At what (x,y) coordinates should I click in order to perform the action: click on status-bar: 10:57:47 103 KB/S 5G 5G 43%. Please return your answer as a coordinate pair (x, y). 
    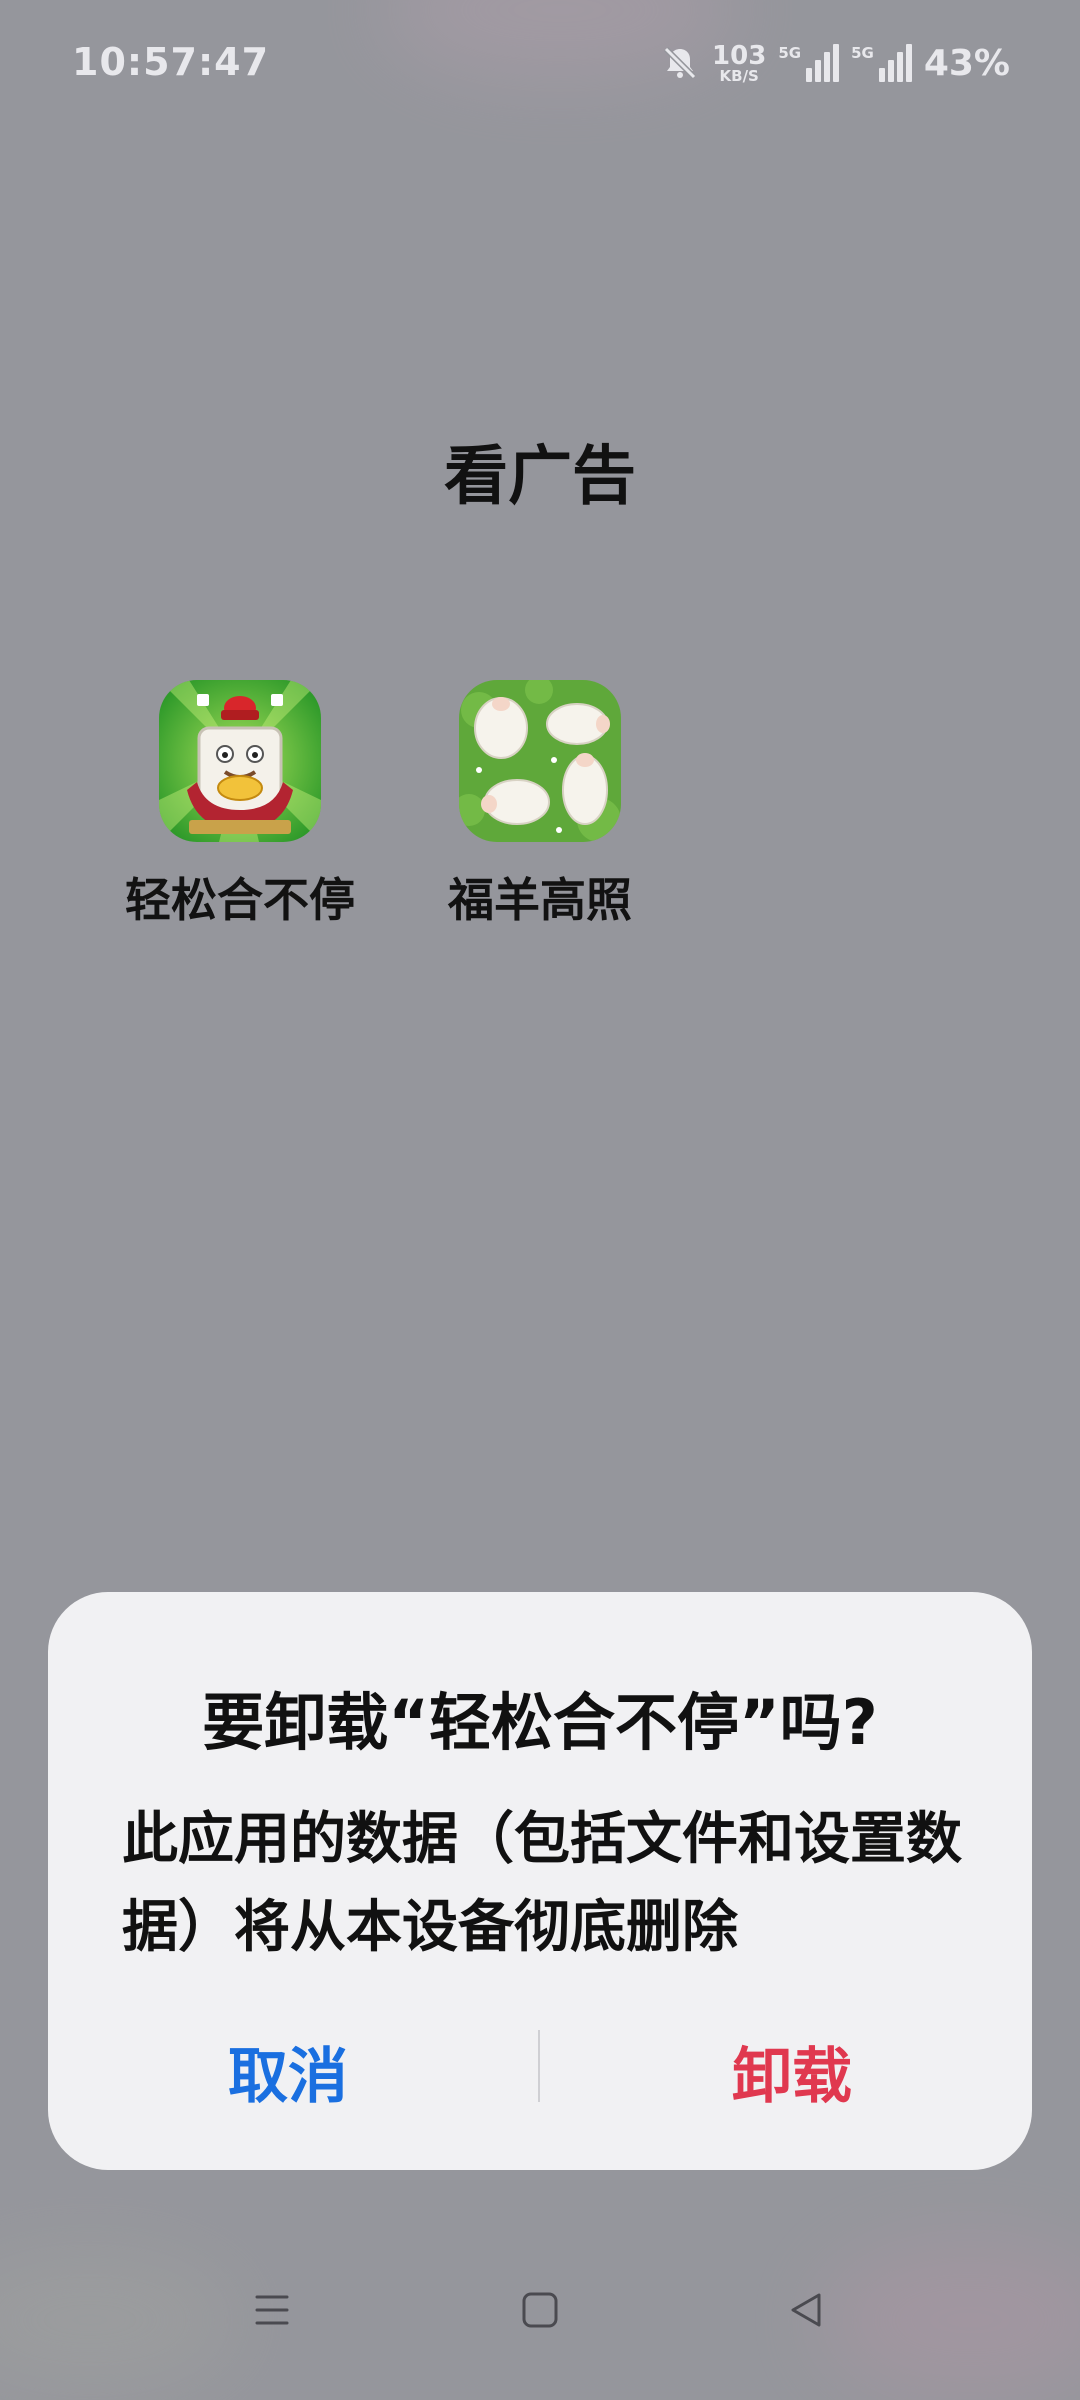
    Looking at the image, I should click on (540, 65).